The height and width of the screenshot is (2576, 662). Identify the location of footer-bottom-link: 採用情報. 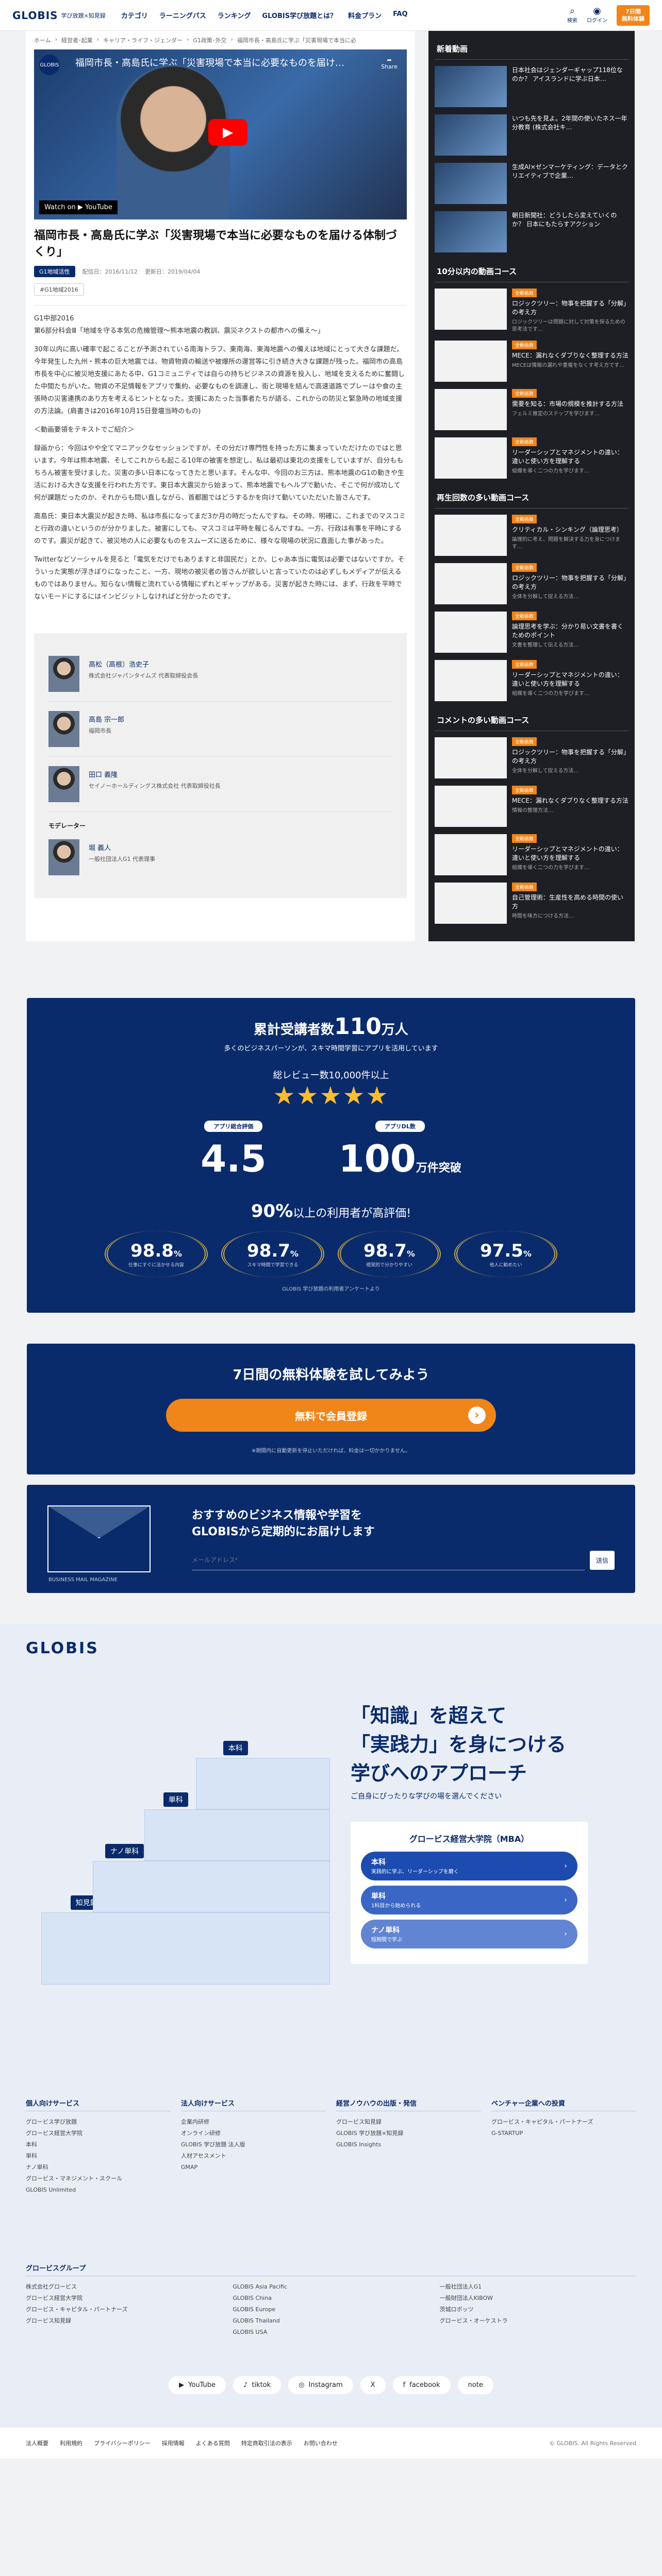
(173, 2443).